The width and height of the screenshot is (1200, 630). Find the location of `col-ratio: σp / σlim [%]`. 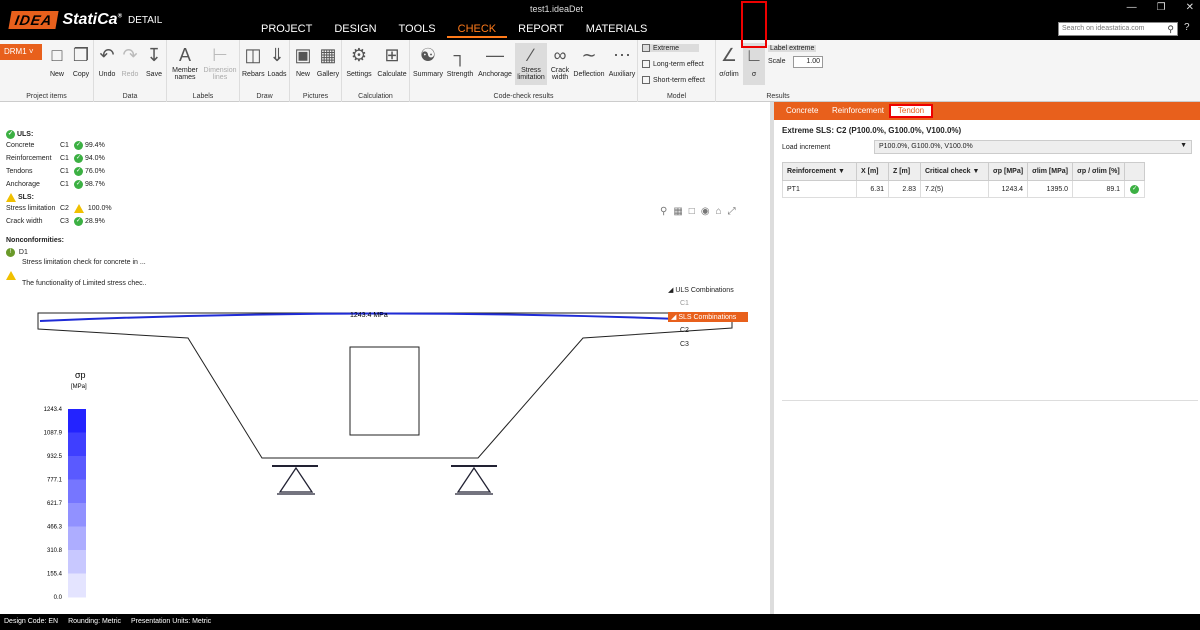

col-ratio: σp / σlim [%] is located at coordinates (1099, 171).